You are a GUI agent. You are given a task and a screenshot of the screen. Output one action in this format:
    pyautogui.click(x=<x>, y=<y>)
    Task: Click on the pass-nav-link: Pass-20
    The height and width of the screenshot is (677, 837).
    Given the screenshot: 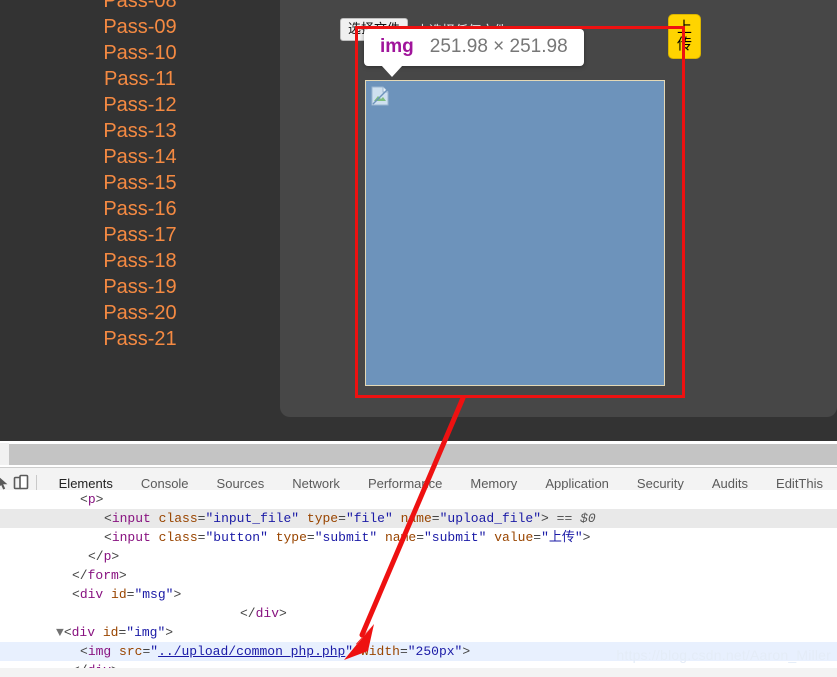 What is the action you would take?
    pyautogui.click(x=139, y=313)
    